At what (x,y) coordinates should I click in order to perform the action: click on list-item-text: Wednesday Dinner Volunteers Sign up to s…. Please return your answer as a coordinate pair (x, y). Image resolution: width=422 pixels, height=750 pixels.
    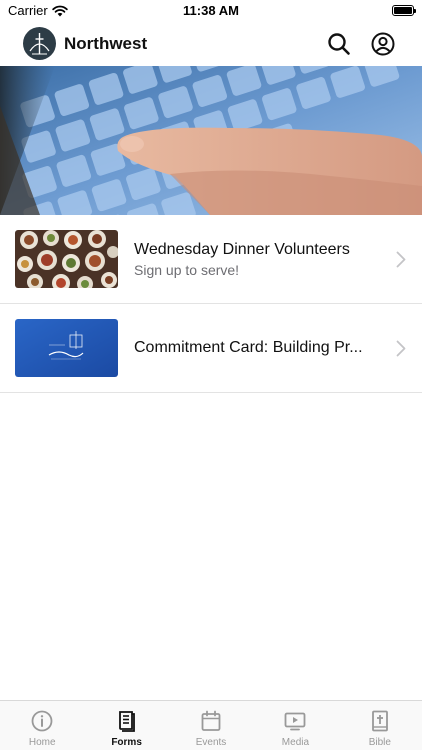
    Looking at the image, I should click on (258, 259).